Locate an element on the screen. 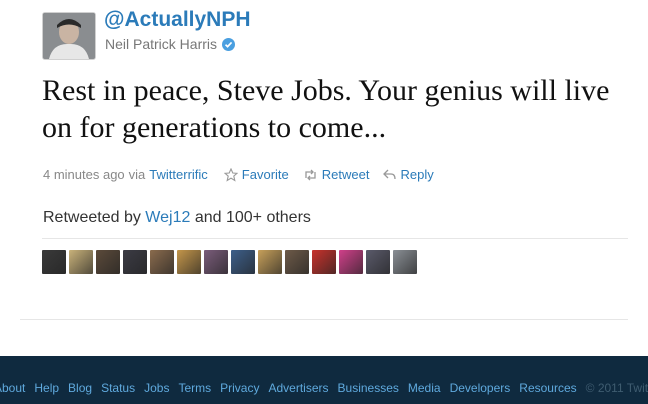 The image size is (648, 404). reply-label: Reply is located at coordinates (417, 174).